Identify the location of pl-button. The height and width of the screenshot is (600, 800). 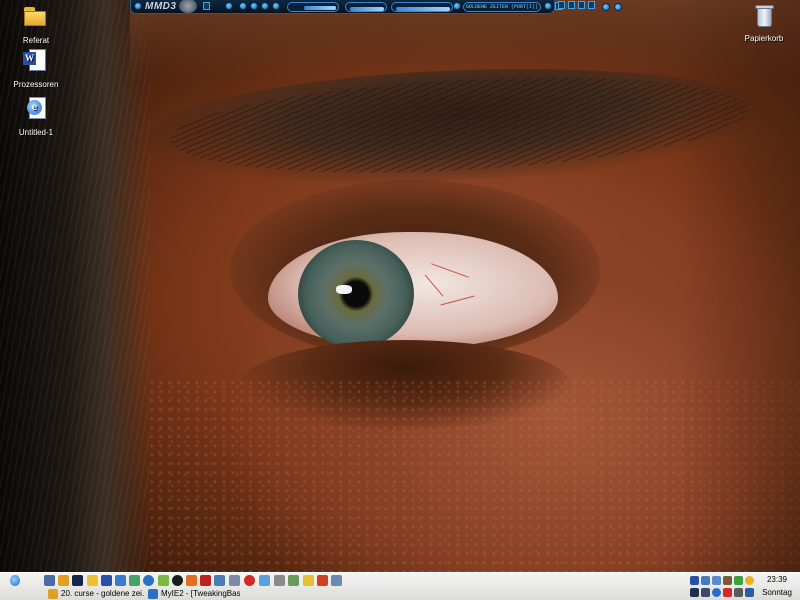
(581, 5).